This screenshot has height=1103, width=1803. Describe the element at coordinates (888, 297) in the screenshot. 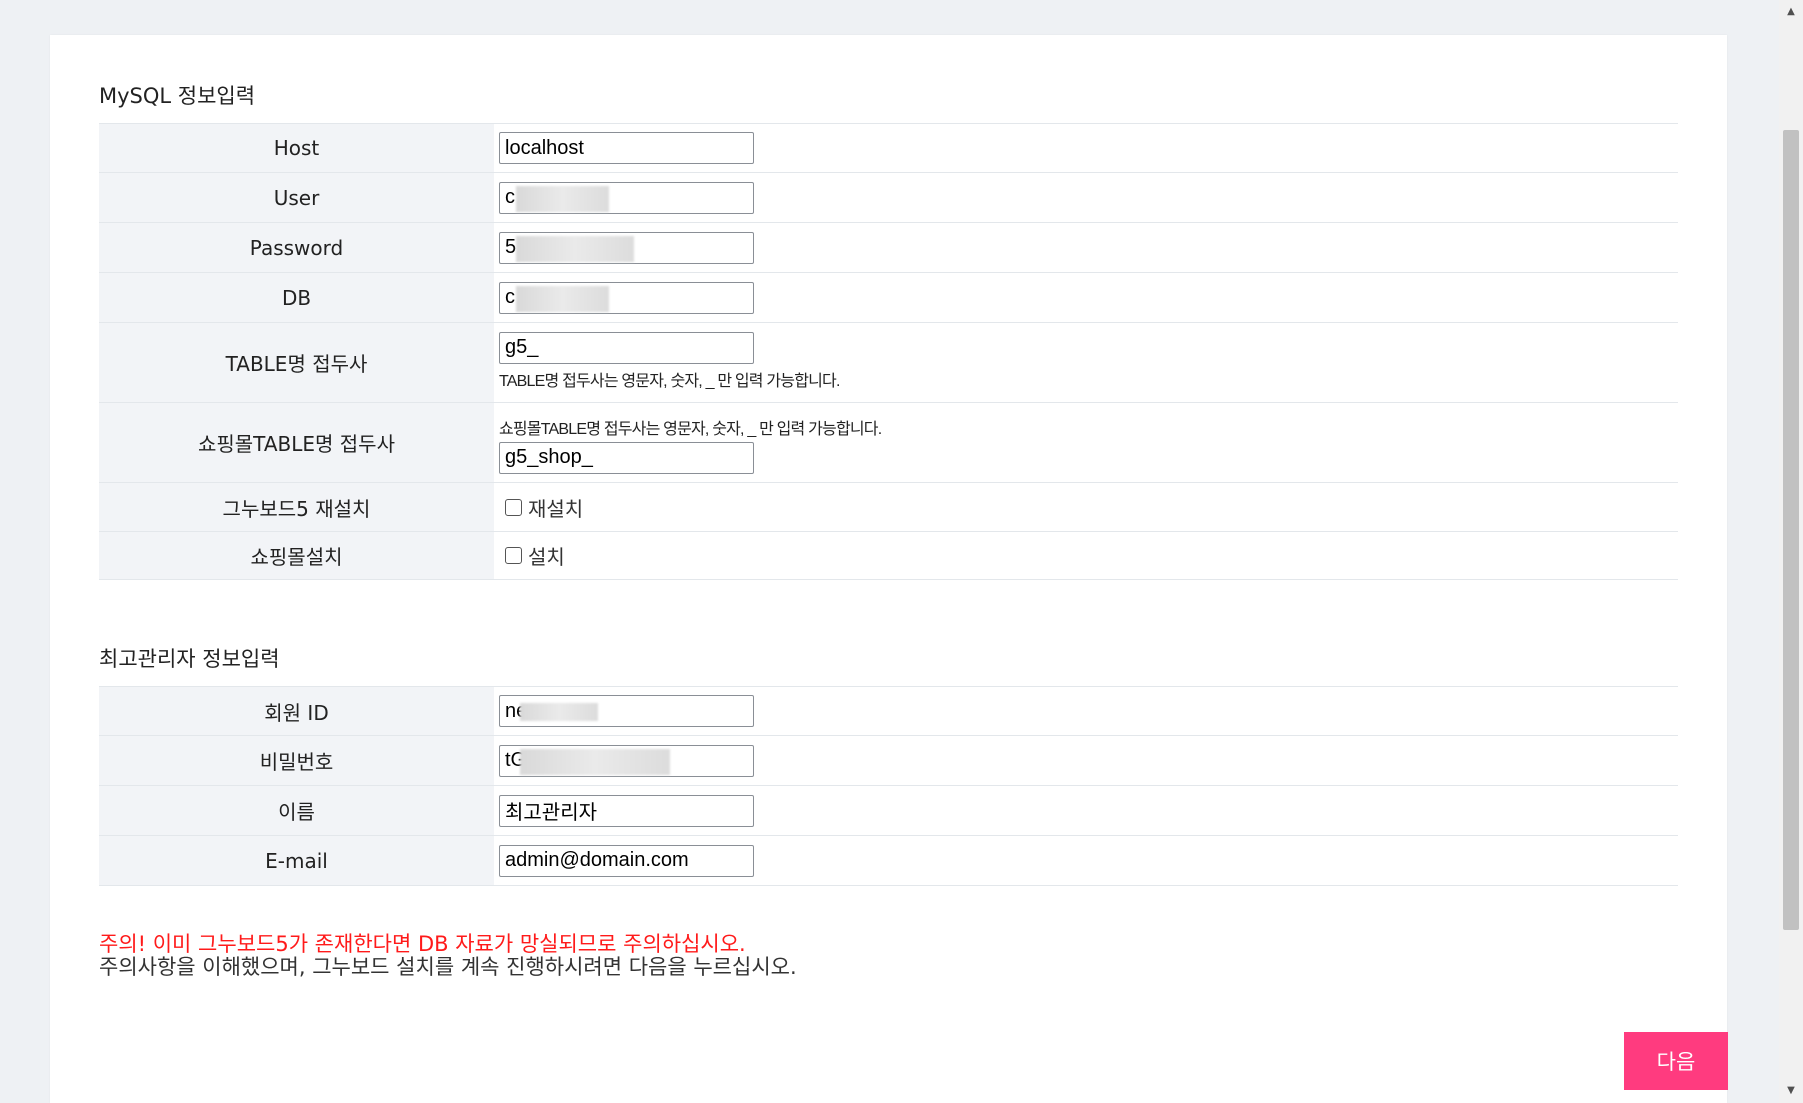

I see `db-row: DB` at that location.